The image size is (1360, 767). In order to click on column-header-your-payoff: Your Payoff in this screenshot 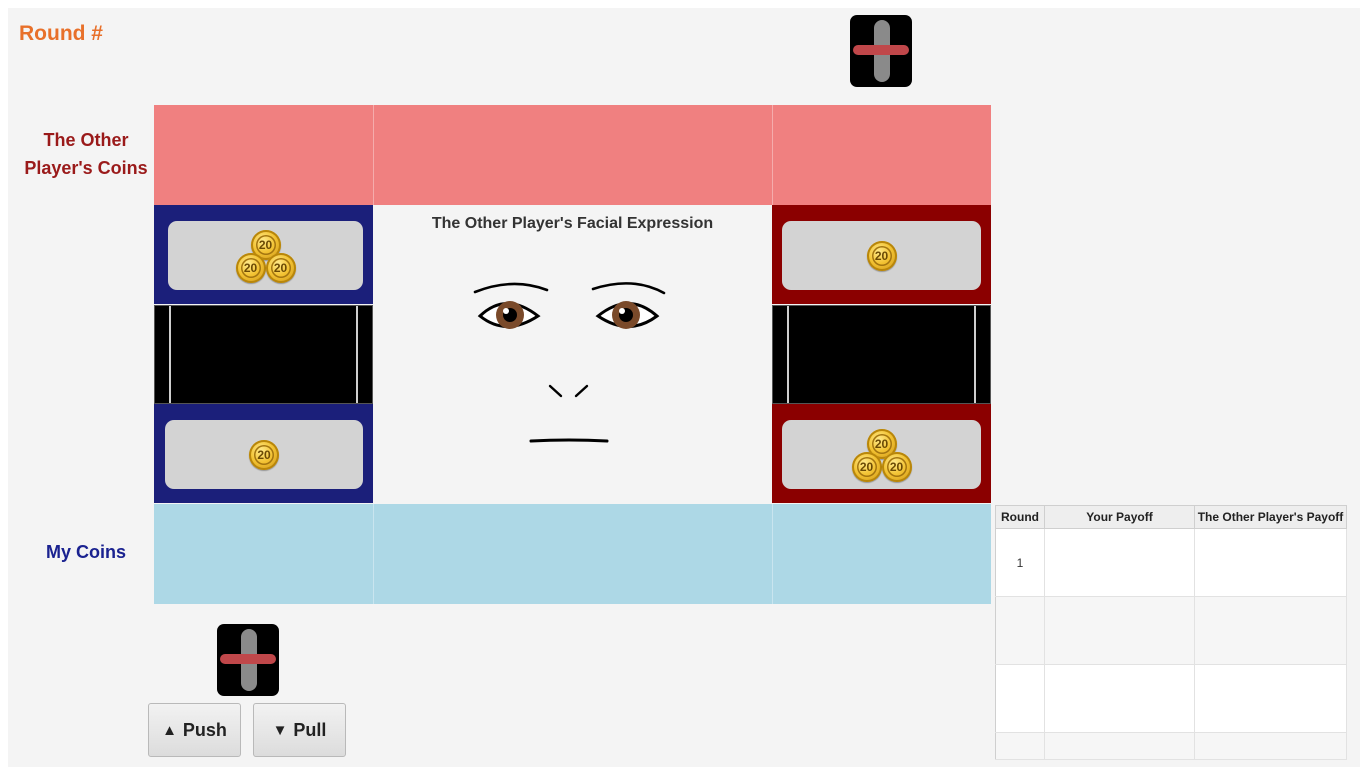, I will do `click(1119, 517)`.